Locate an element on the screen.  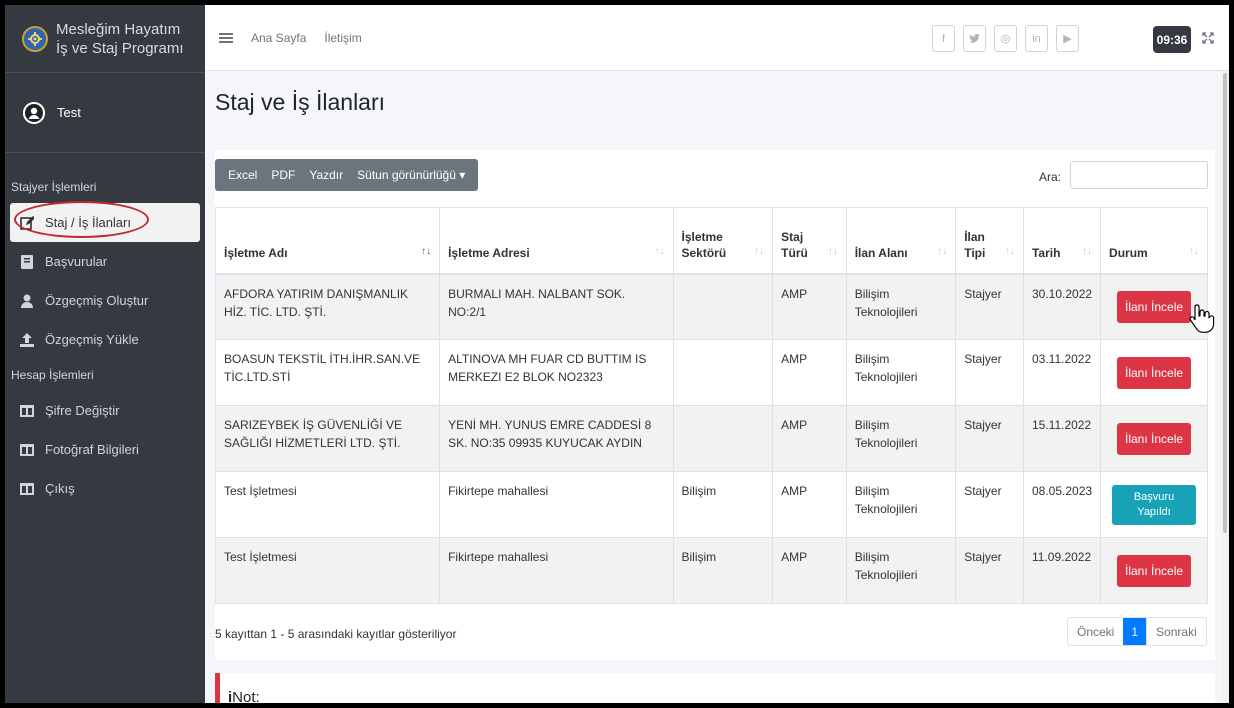
col-header-internship-type: Staj Türü ↑↓ is located at coordinates (809, 241).